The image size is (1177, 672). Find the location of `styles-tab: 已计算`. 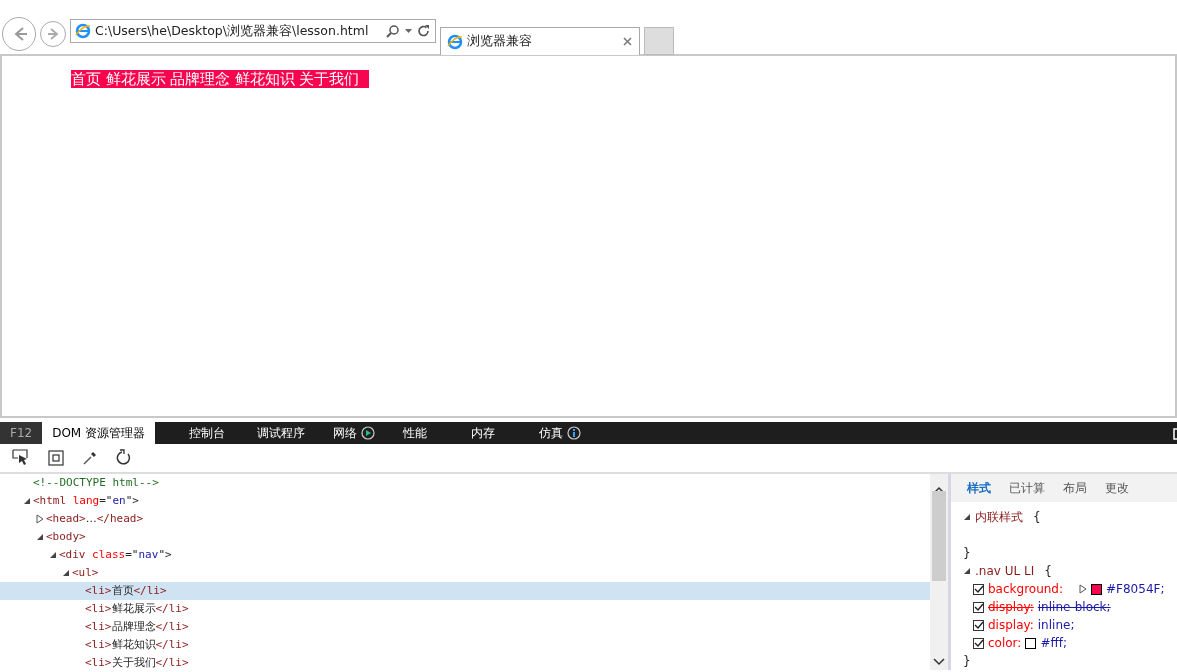

styles-tab: 已计算 is located at coordinates (1029, 488).